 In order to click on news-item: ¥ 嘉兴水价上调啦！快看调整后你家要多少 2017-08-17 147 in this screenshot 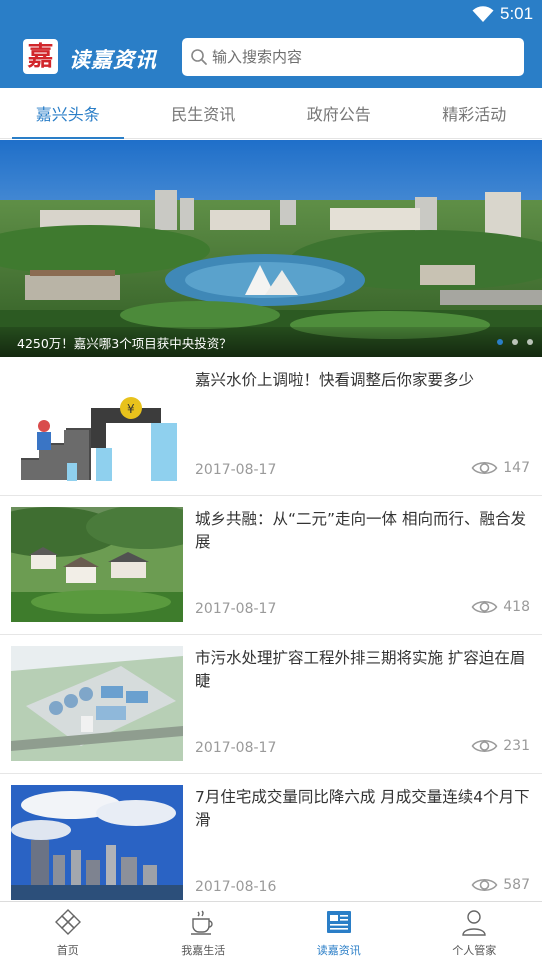, I will do `click(271, 426)`.